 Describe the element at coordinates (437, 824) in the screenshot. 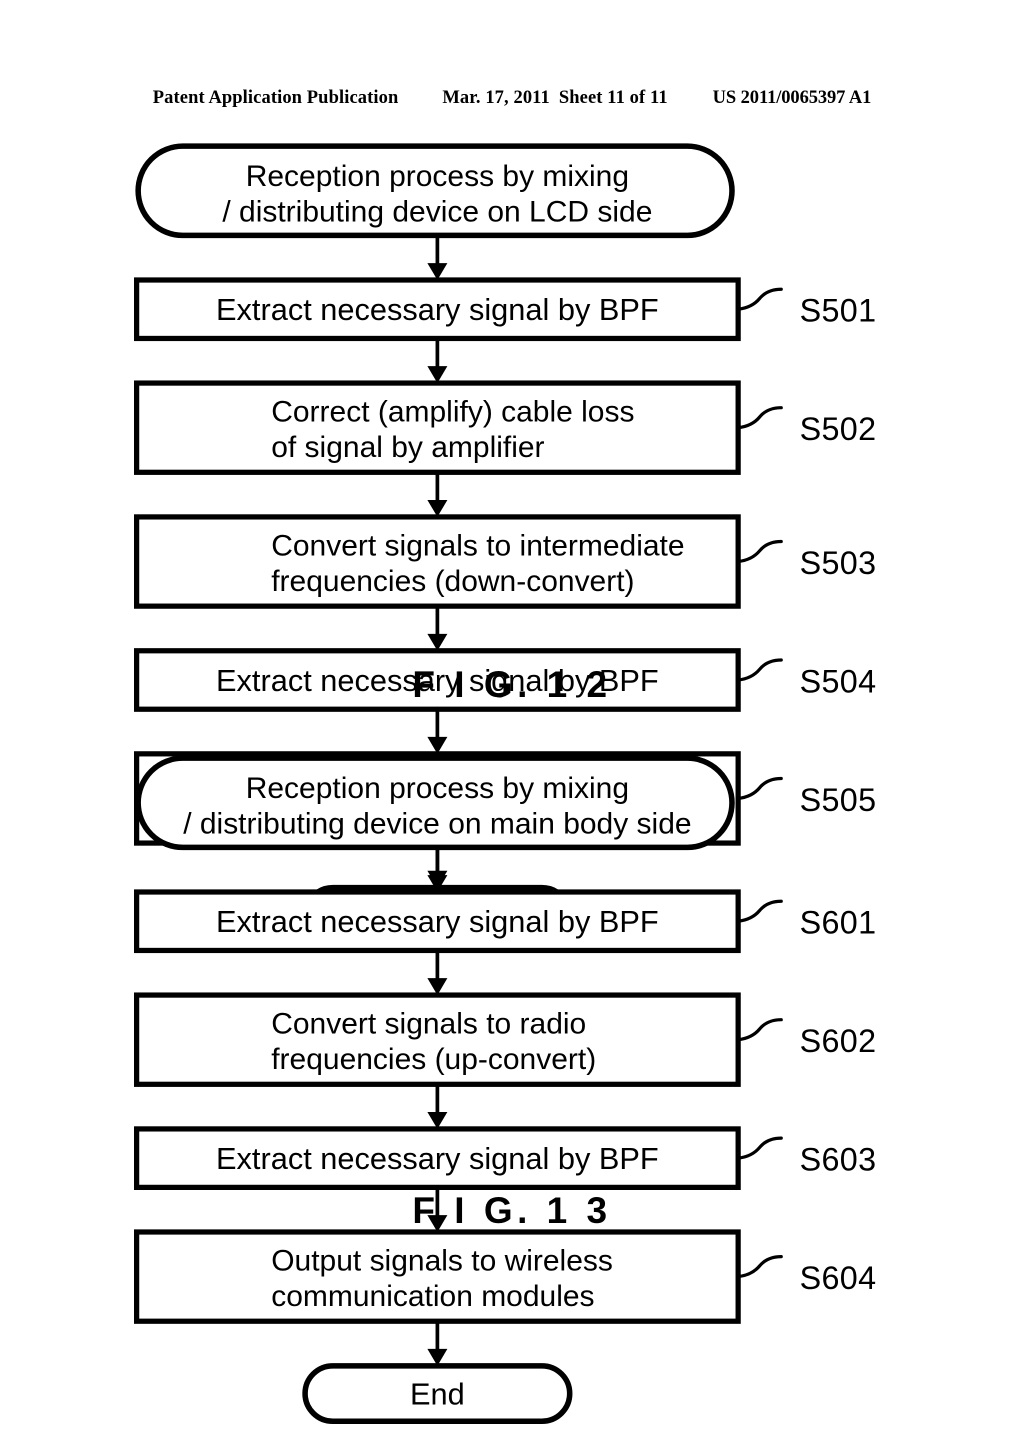

I see `start-terminator-line: / distributing device on main body side` at that location.